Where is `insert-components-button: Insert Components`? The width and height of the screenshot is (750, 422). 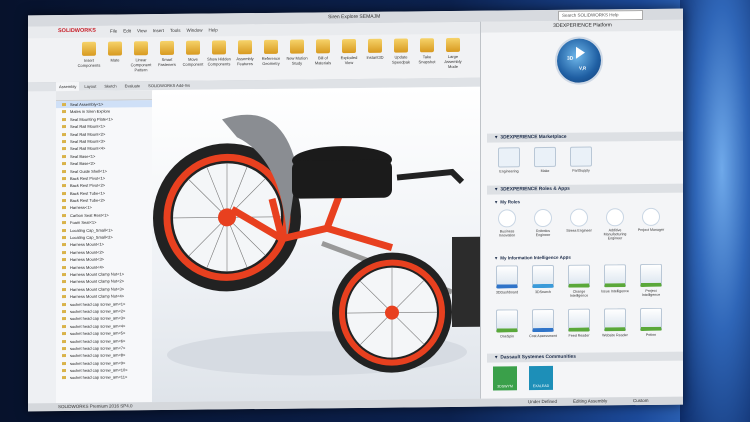
insert-components-button: Insert Components is located at coordinates (89, 58).